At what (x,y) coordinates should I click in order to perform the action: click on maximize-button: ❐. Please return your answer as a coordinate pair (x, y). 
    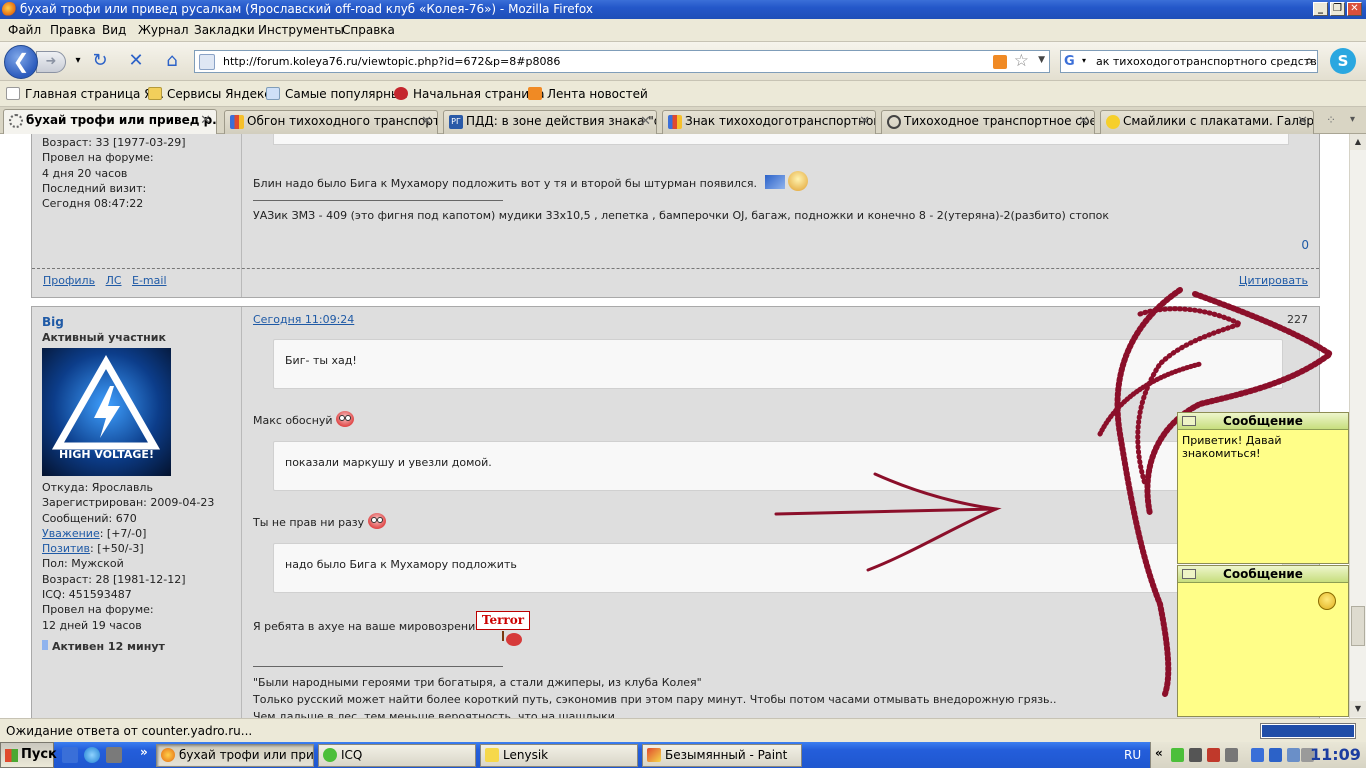
    Looking at the image, I should click on (1337, 9).